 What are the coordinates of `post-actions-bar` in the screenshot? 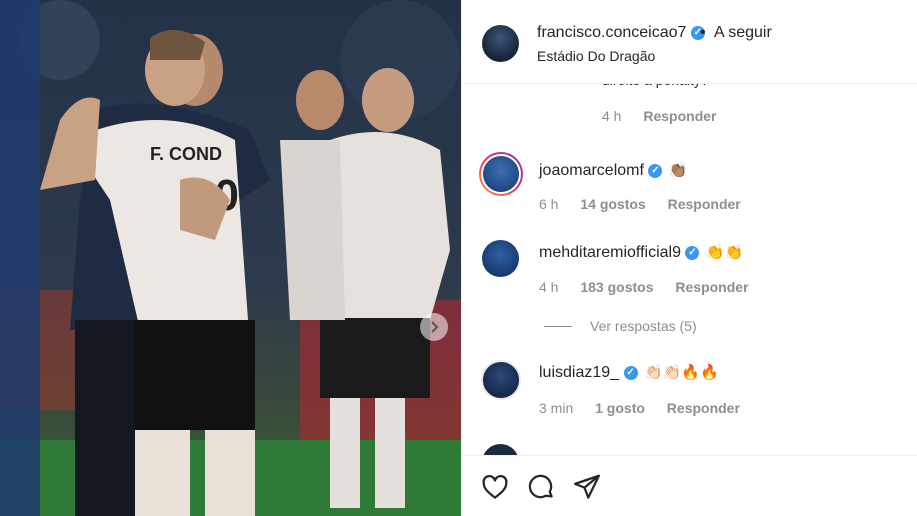 It's located at (689, 485).